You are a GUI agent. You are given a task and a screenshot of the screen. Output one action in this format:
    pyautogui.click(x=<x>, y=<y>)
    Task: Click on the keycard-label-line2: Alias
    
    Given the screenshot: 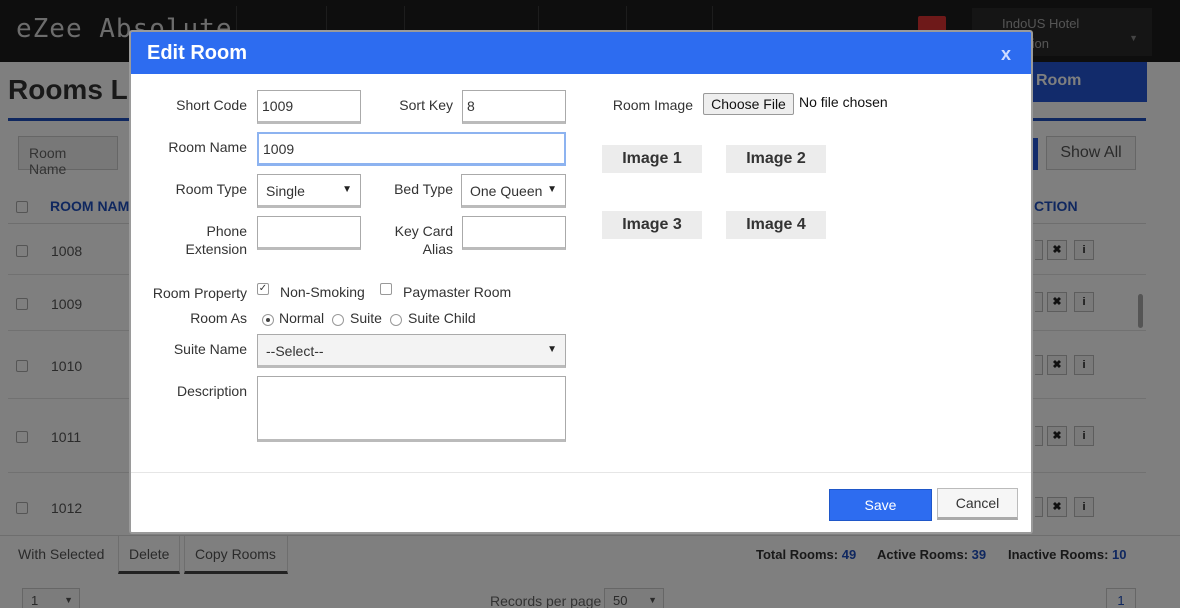 What is the action you would take?
    pyautogui.click(x=437, y=249)
    